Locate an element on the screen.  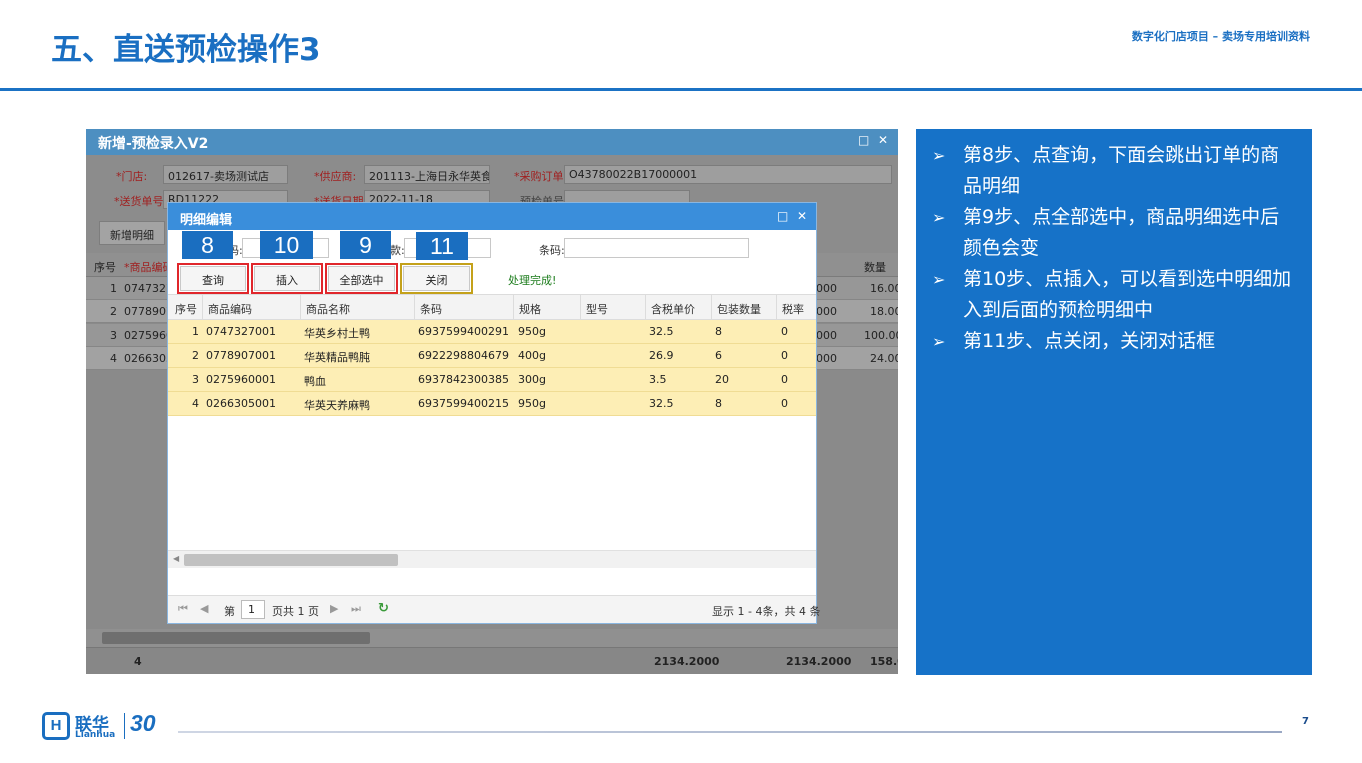
lianhua-mark-icon: H is located at coordinates (56, 726).